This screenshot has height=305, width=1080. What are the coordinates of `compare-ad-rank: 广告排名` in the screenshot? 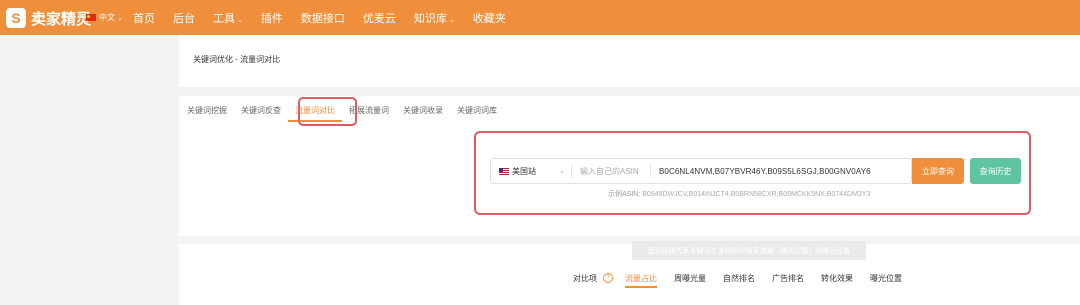 It's located at (788, 278).